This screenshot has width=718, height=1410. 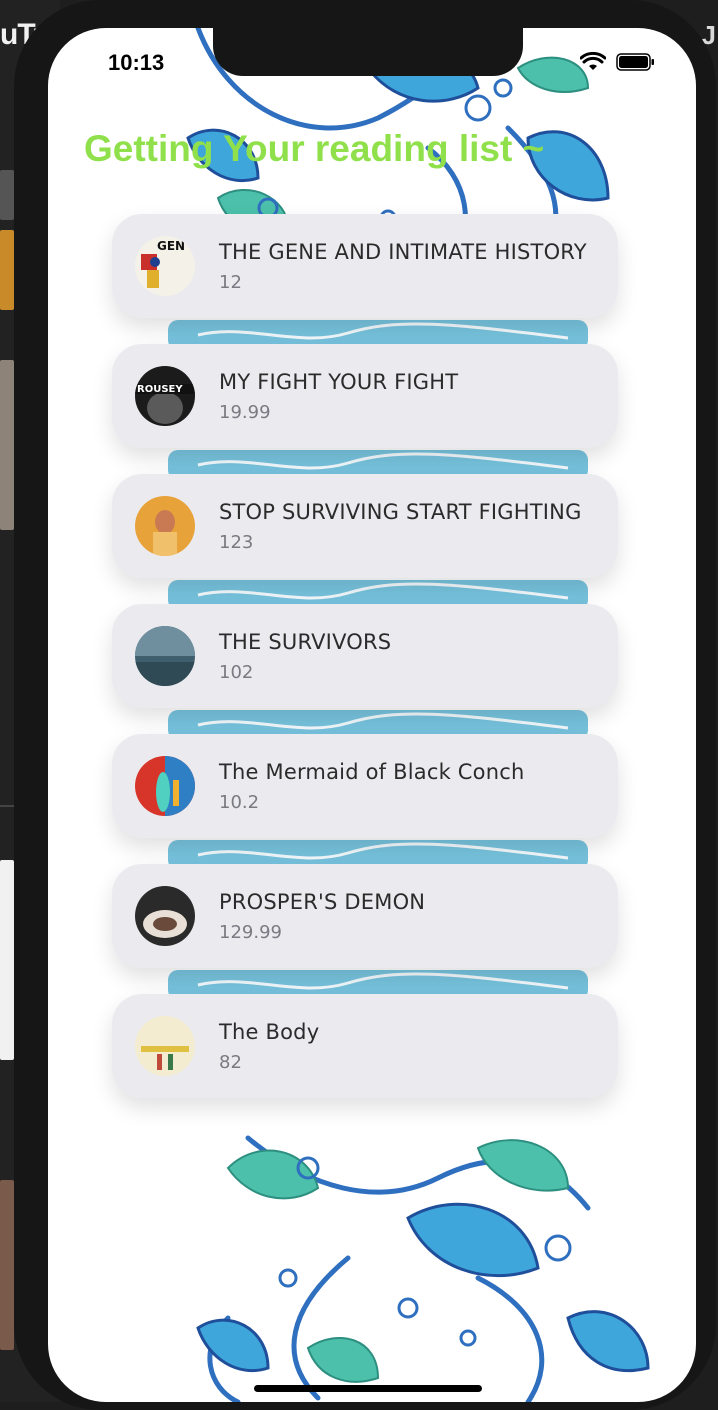 What do you see at coordinates (314, 148) in the screenshot?
I see `page-title: Getting Your reading list ~` at bounding box center [314, 148].